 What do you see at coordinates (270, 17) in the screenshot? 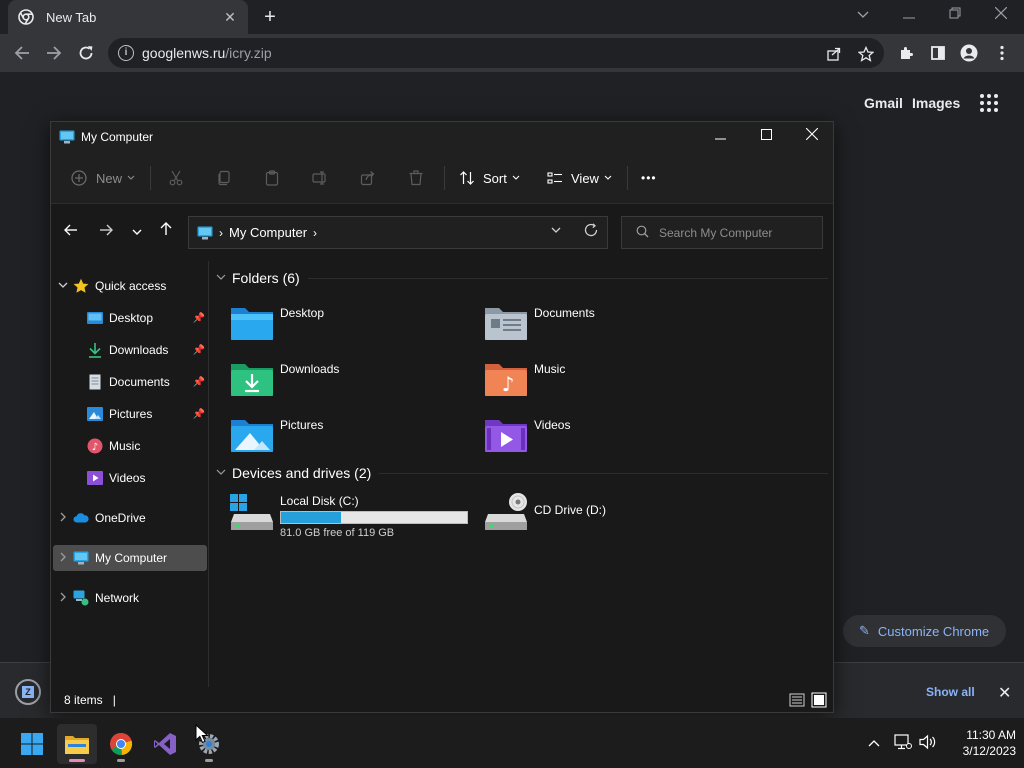
I see `new-tab-button: +` at bounding box center [270, 17].